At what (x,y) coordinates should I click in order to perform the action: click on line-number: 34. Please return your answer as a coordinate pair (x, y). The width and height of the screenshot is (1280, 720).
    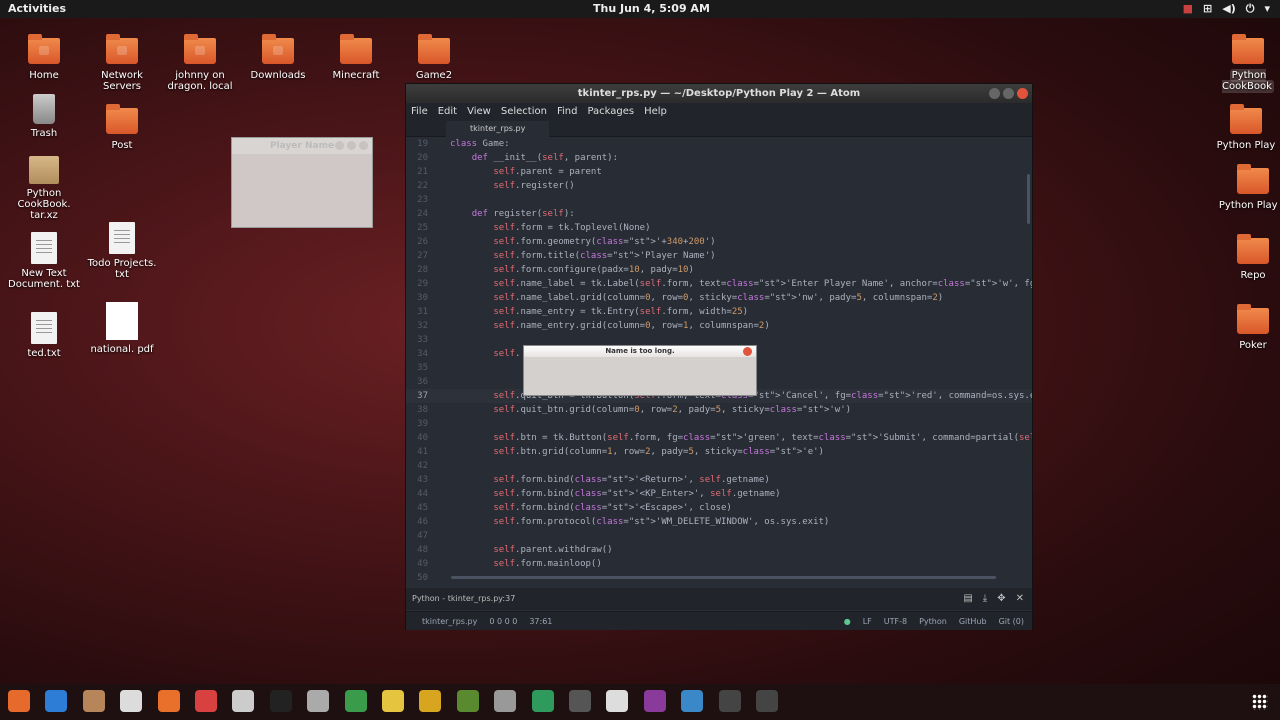
    Looking at the image, I should click on (417, 354).